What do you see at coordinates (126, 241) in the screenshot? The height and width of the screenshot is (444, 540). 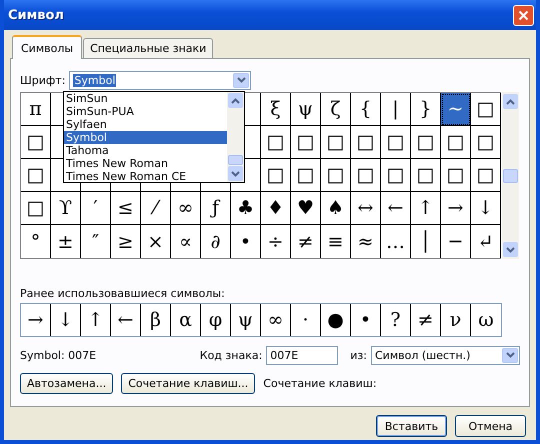 I see `symbol-cell: ≥` at bounding box center [126, 241].